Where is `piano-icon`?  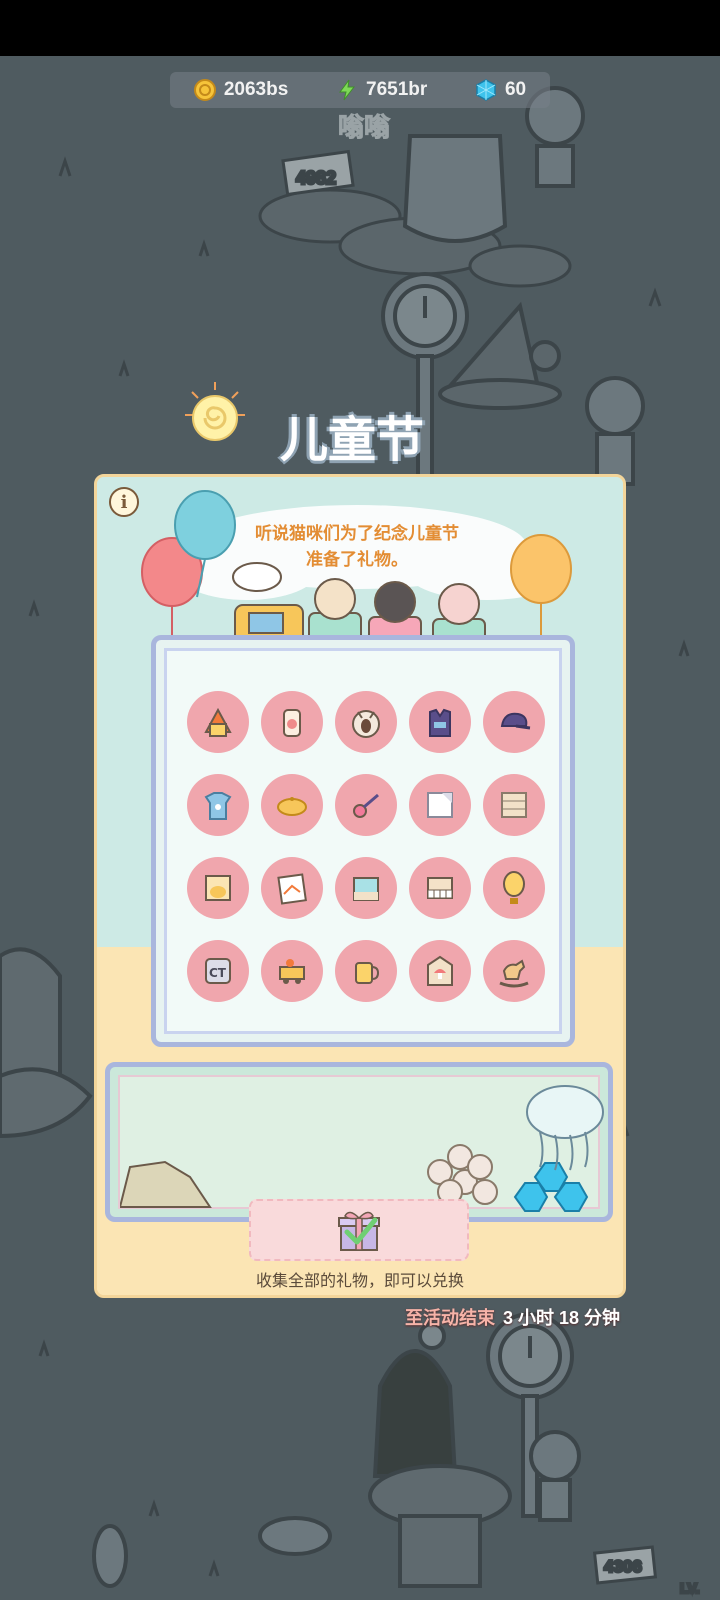 piano-icon is located at coordinates (440, 888).